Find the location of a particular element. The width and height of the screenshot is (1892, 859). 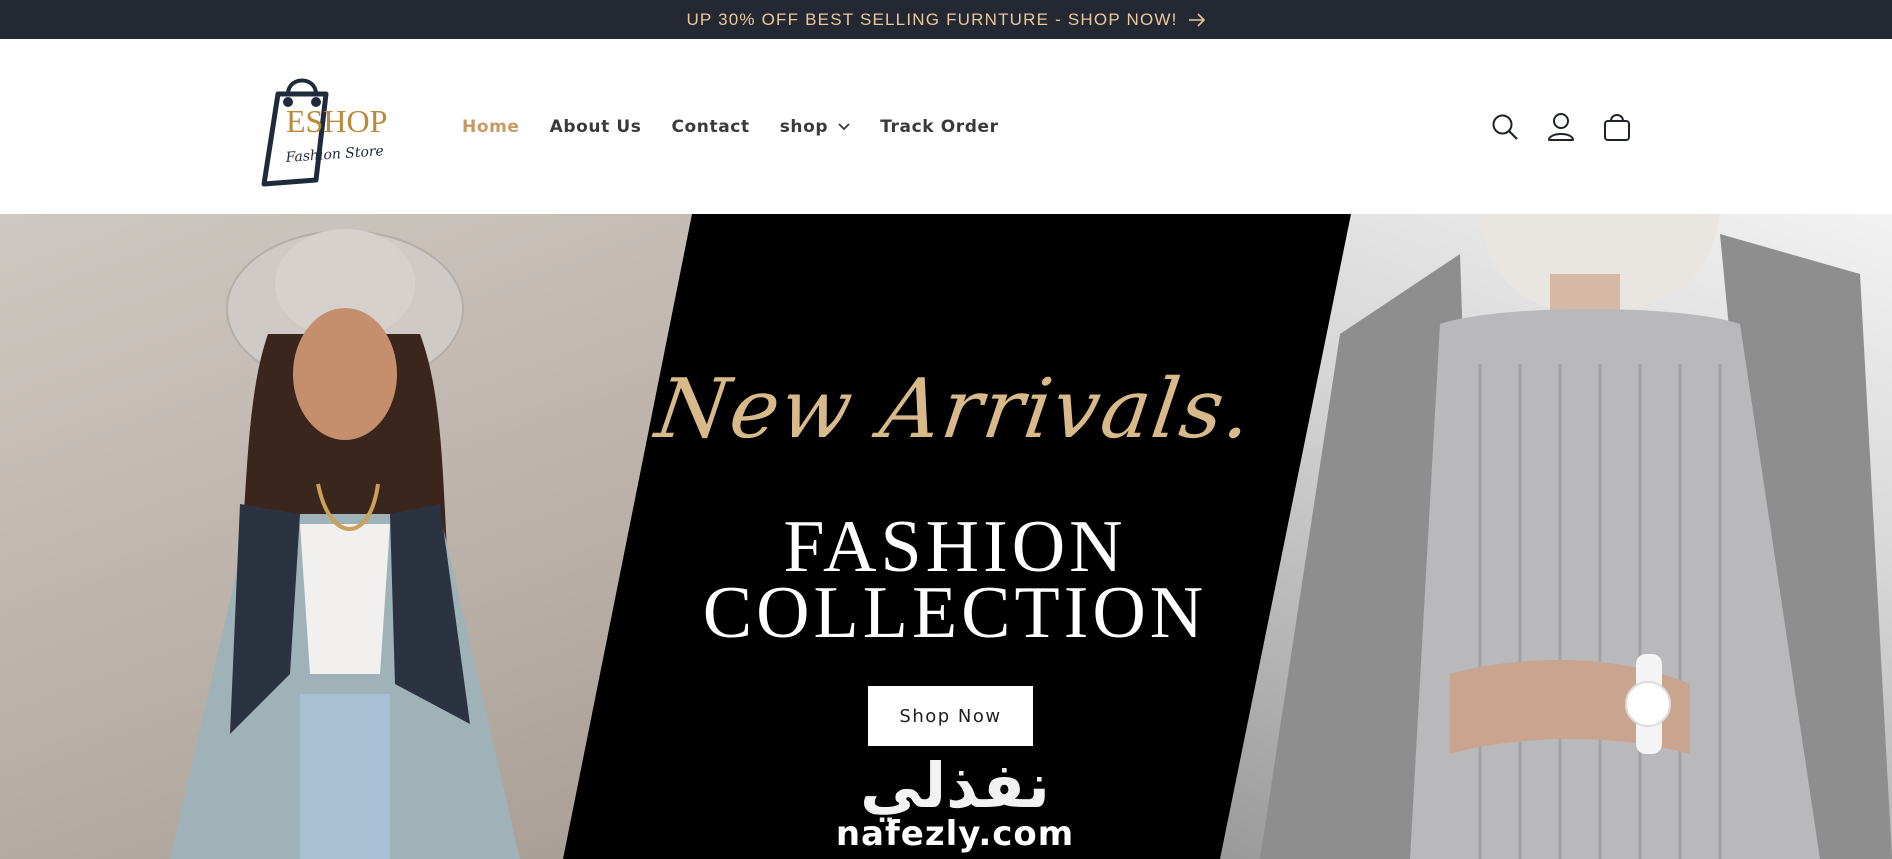

account-icon is located at coordinates (1561, 126).